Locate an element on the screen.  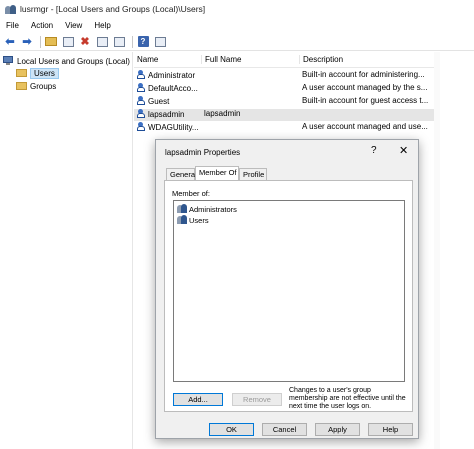
column-header-description: Description is located at coordinates (365, 59).